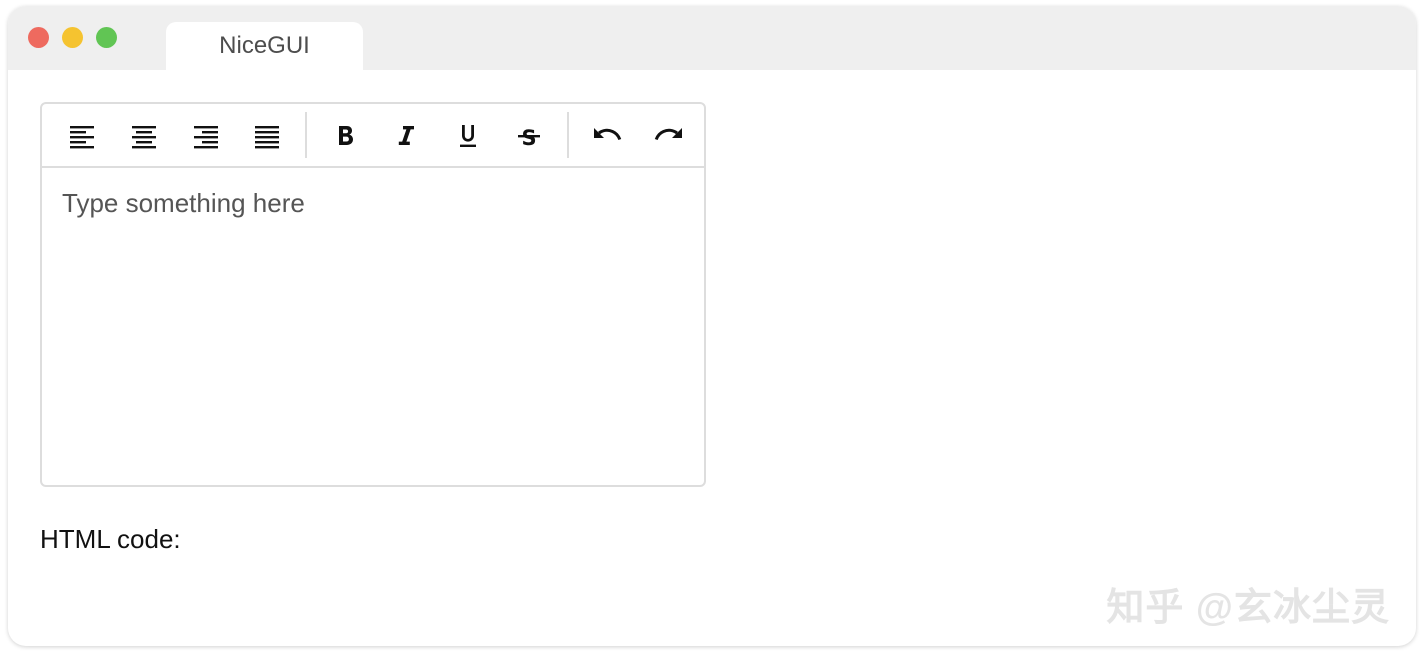  I want to click on italic-icon, so click(406, 135).